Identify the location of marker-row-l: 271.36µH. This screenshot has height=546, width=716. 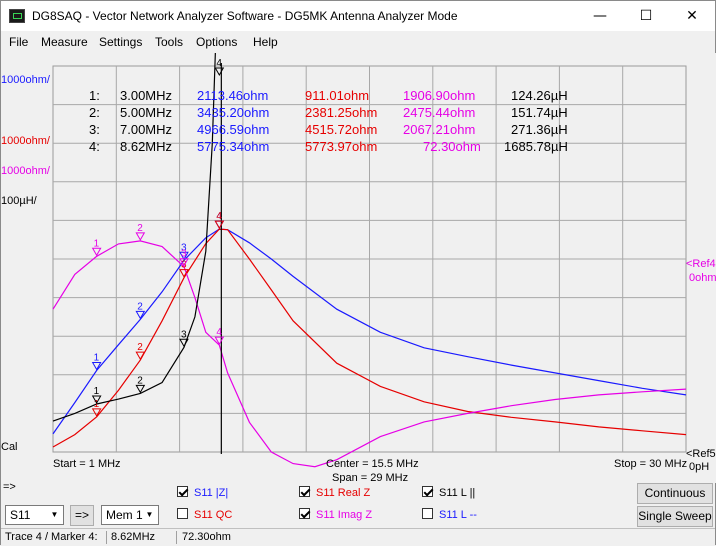
(539, 129).